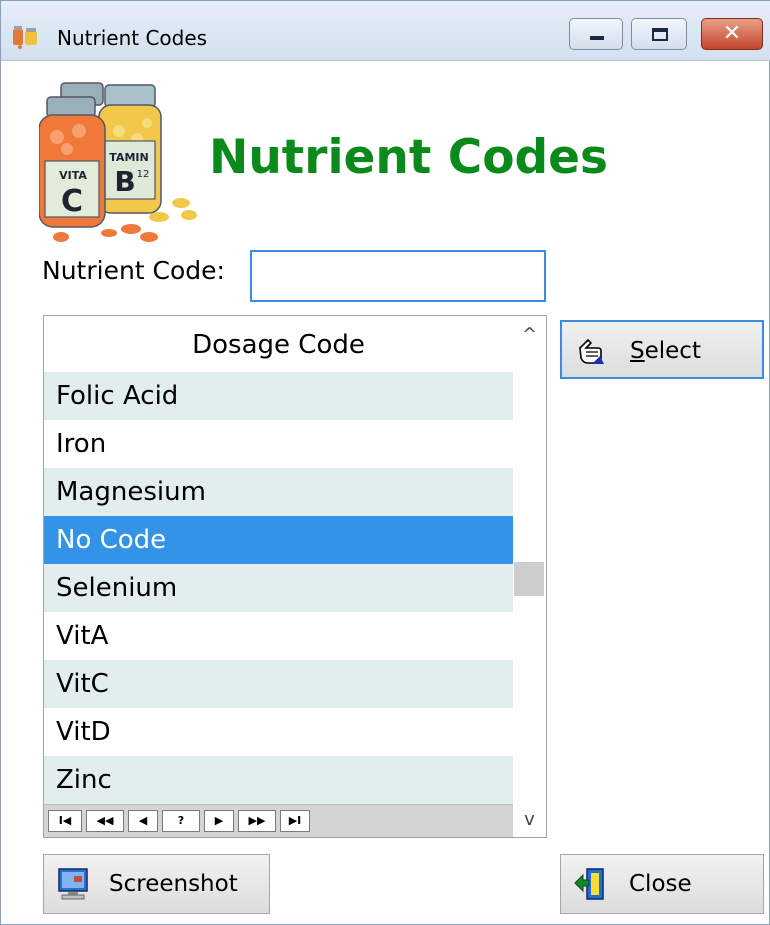 Image resolution: width=770 pixels, height=925 pixels. I want to click on select-button: Select, so click(662, 349).